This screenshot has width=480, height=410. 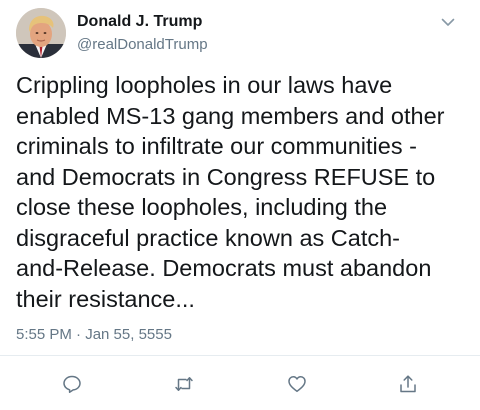 I want to click on avatar, so click(x=41, y=33).